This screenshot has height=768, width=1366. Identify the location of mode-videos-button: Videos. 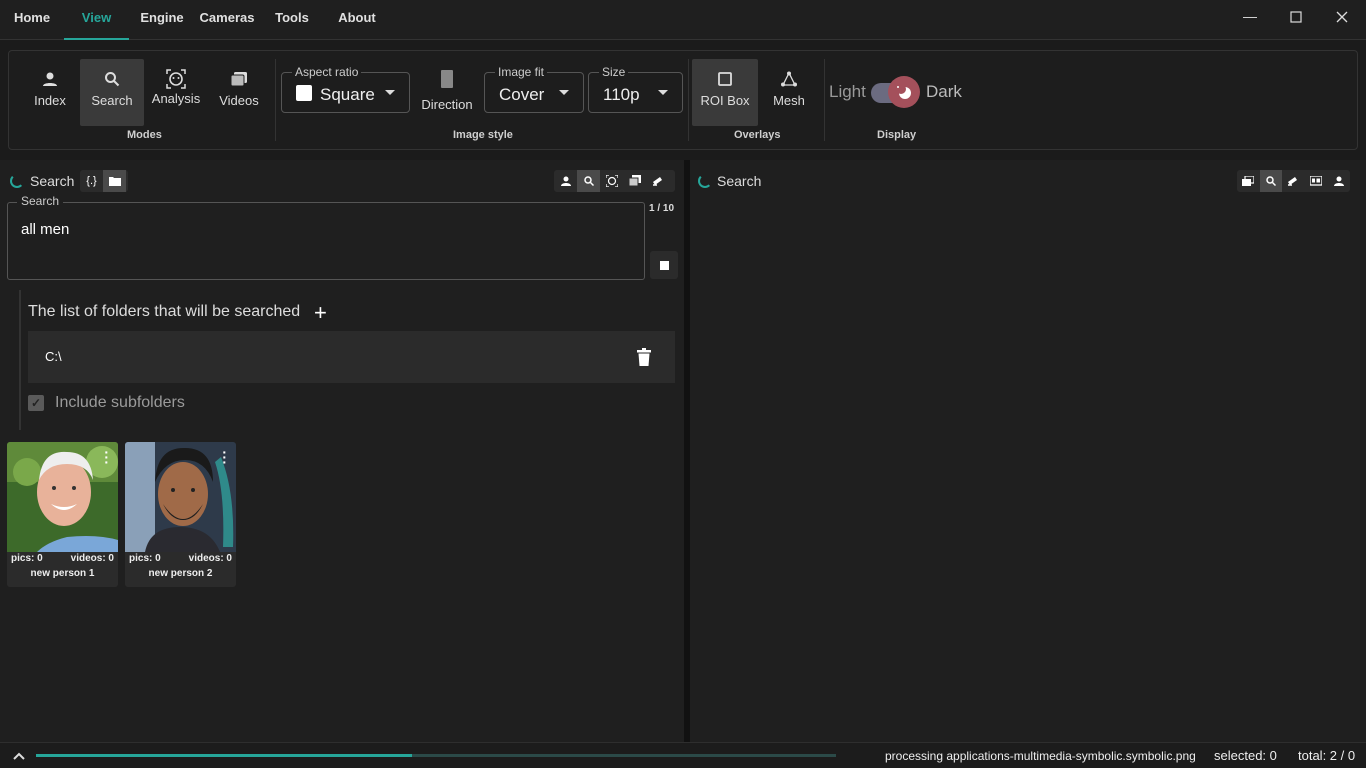
(239, 92).